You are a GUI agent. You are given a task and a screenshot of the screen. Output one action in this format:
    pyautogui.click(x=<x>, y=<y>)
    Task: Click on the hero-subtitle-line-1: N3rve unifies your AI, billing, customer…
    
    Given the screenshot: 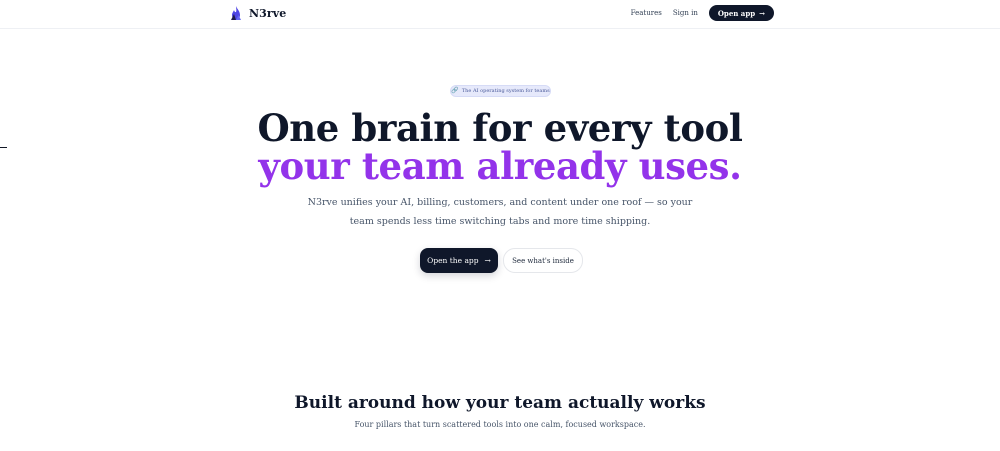 What is the action you would take?
    pyautogui.click(x=500, y=202)
    